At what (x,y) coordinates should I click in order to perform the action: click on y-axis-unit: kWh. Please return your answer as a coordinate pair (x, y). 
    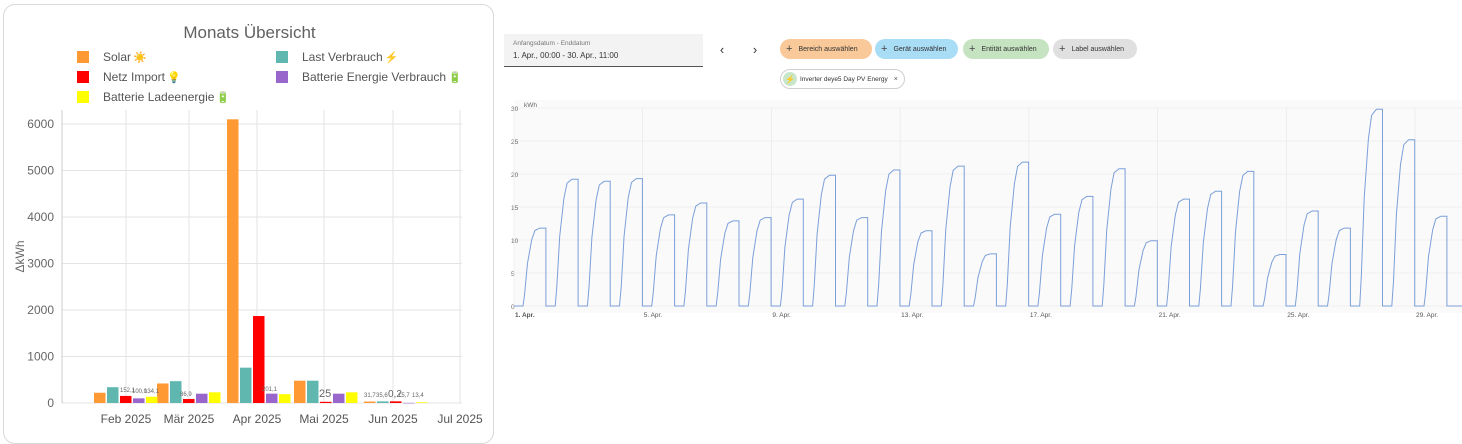
    Looking at the image, I should click on (530, 105).